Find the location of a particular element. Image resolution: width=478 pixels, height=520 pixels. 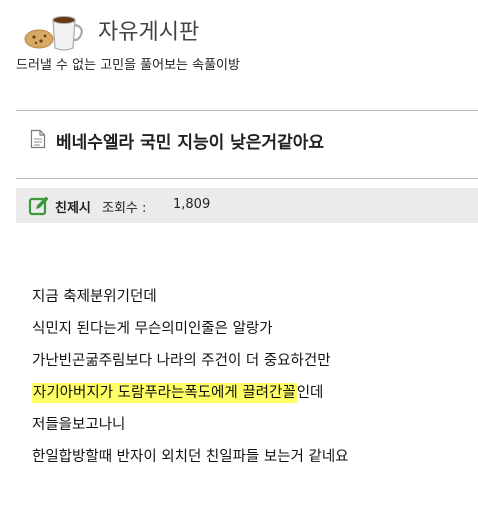

body-line: 가난빈곤굶주림보다 나라의 주건이 더 중요하건만 is located at coordinates (181, 361).